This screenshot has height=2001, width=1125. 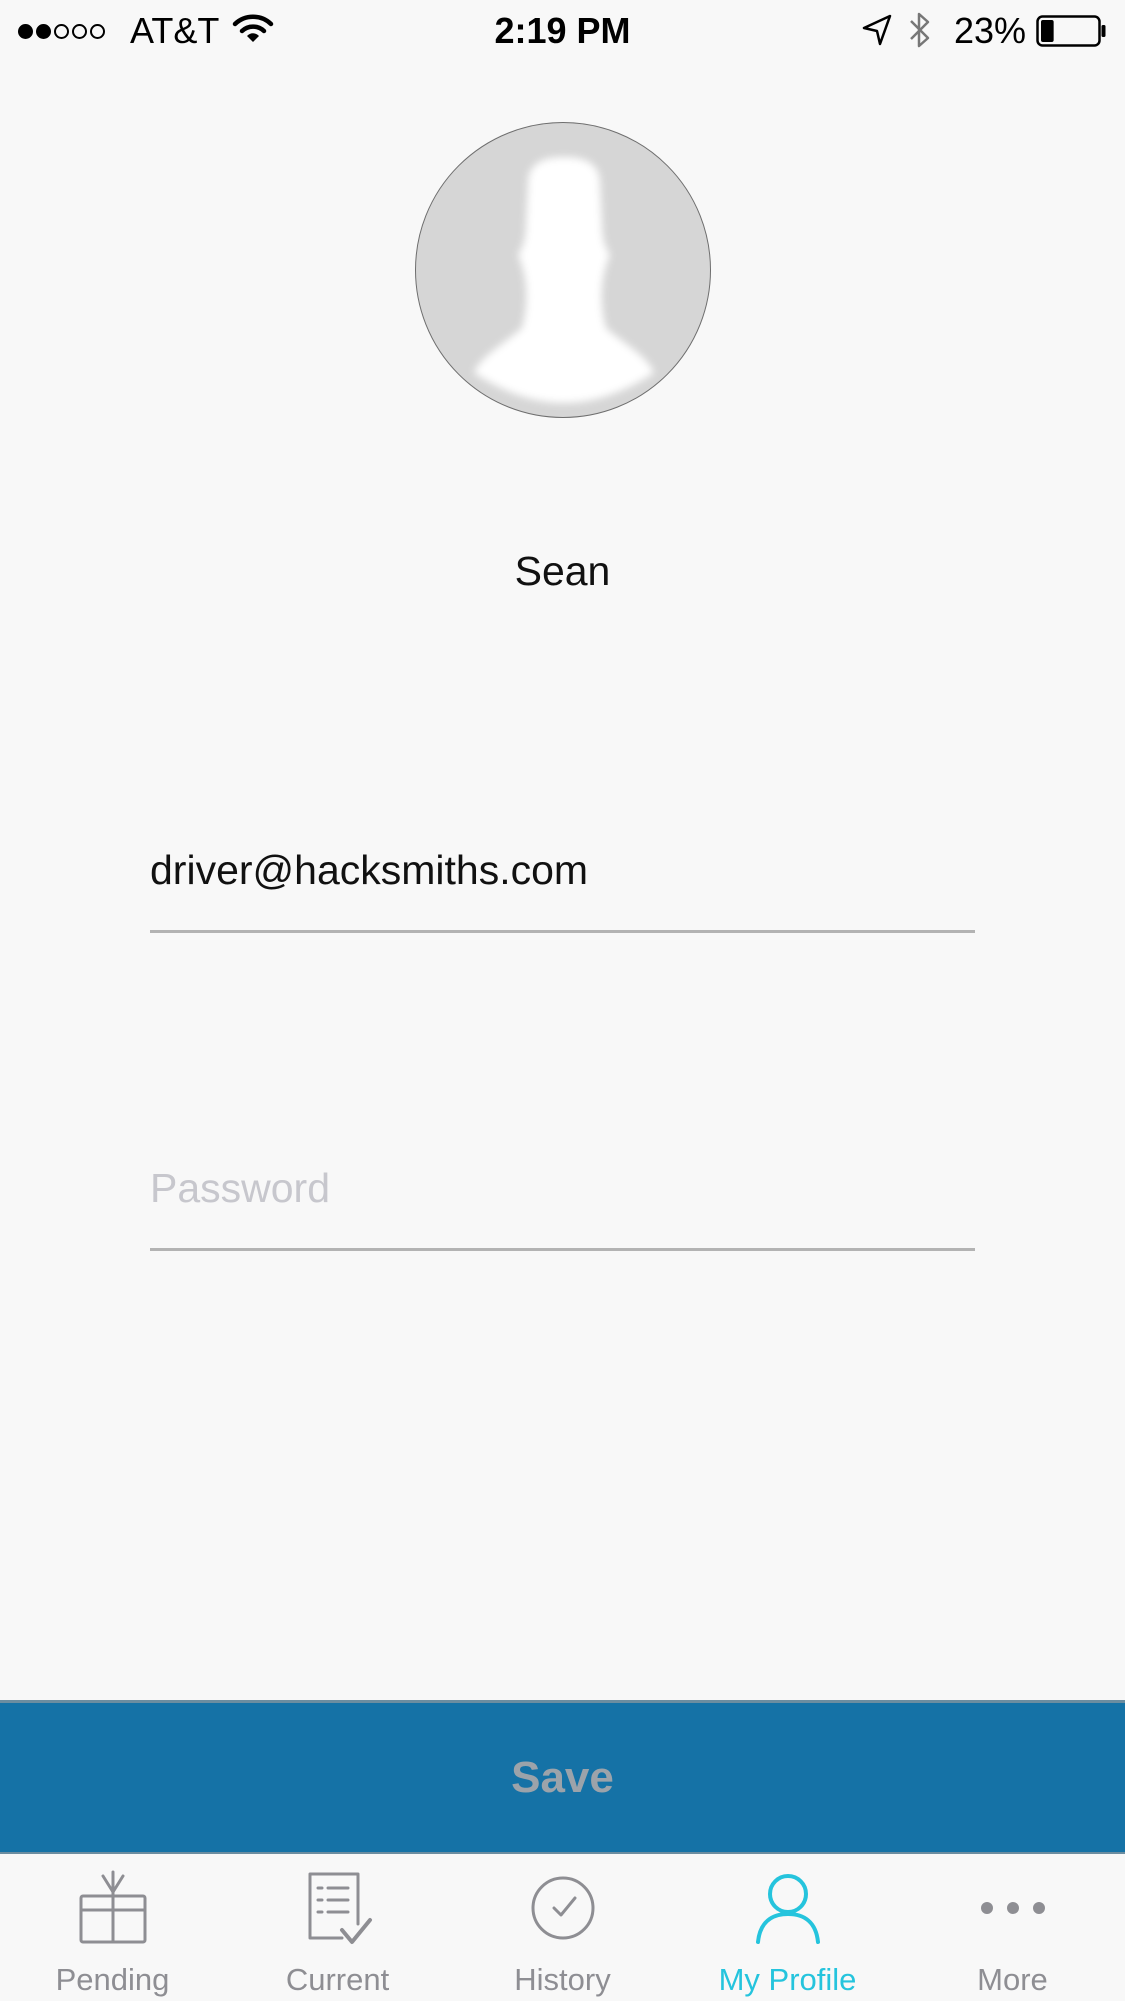 What do you see at coordinates (1072, 31) in the screenshot?
I see `battery-icon` at bounding box center [1072, 31].